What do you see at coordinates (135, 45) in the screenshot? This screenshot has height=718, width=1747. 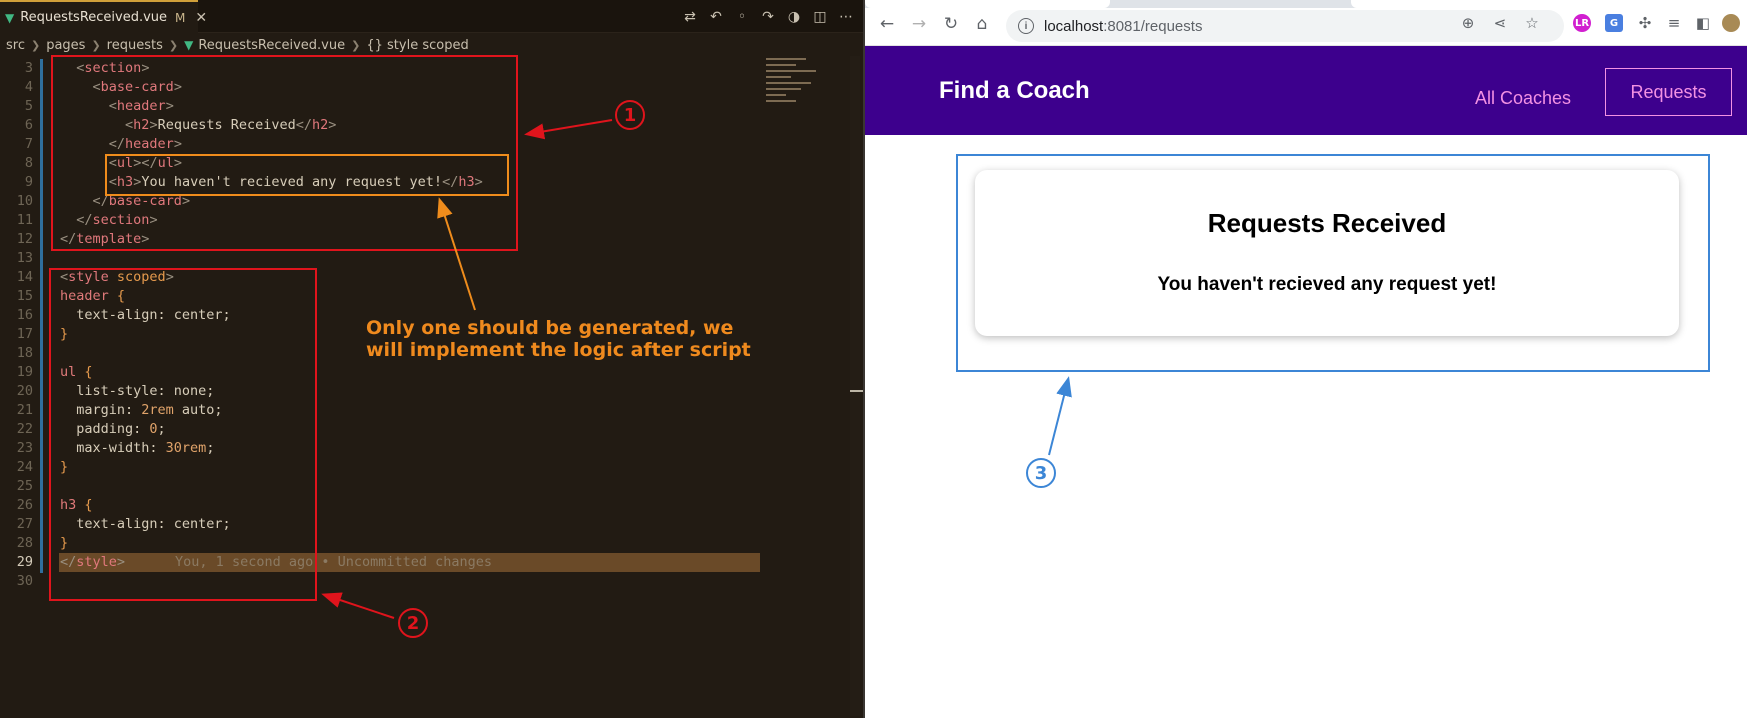 I see `breadcrumb-requests: requests` at bounding box center [135, 45].